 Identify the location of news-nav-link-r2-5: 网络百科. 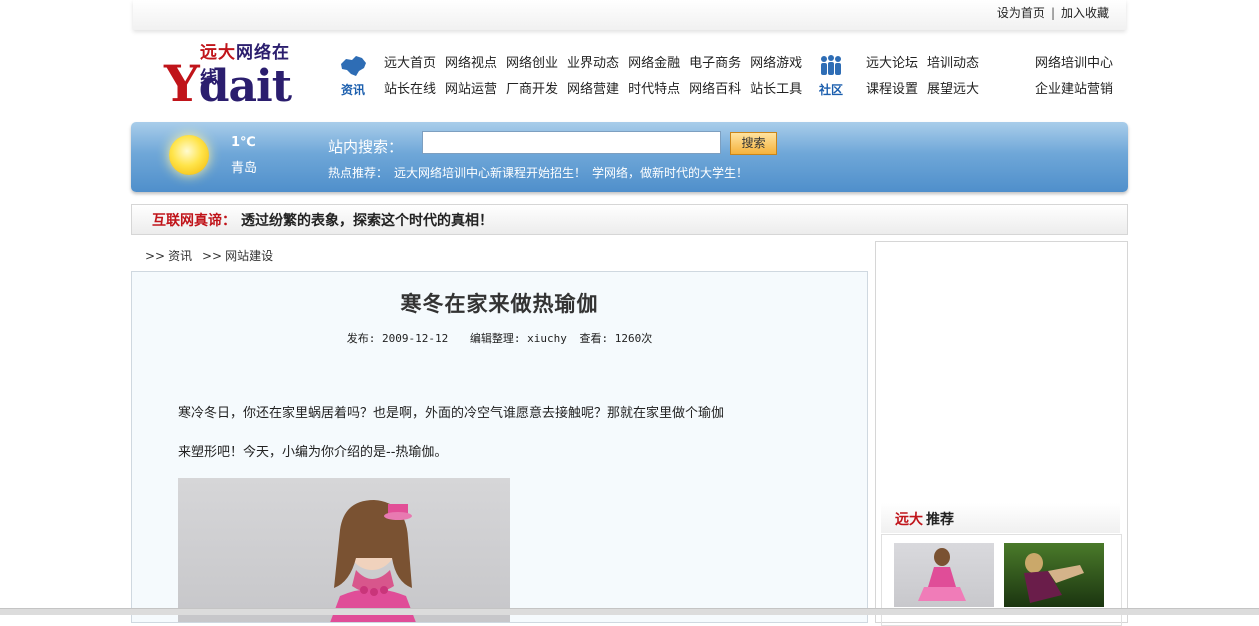
(715, 87).